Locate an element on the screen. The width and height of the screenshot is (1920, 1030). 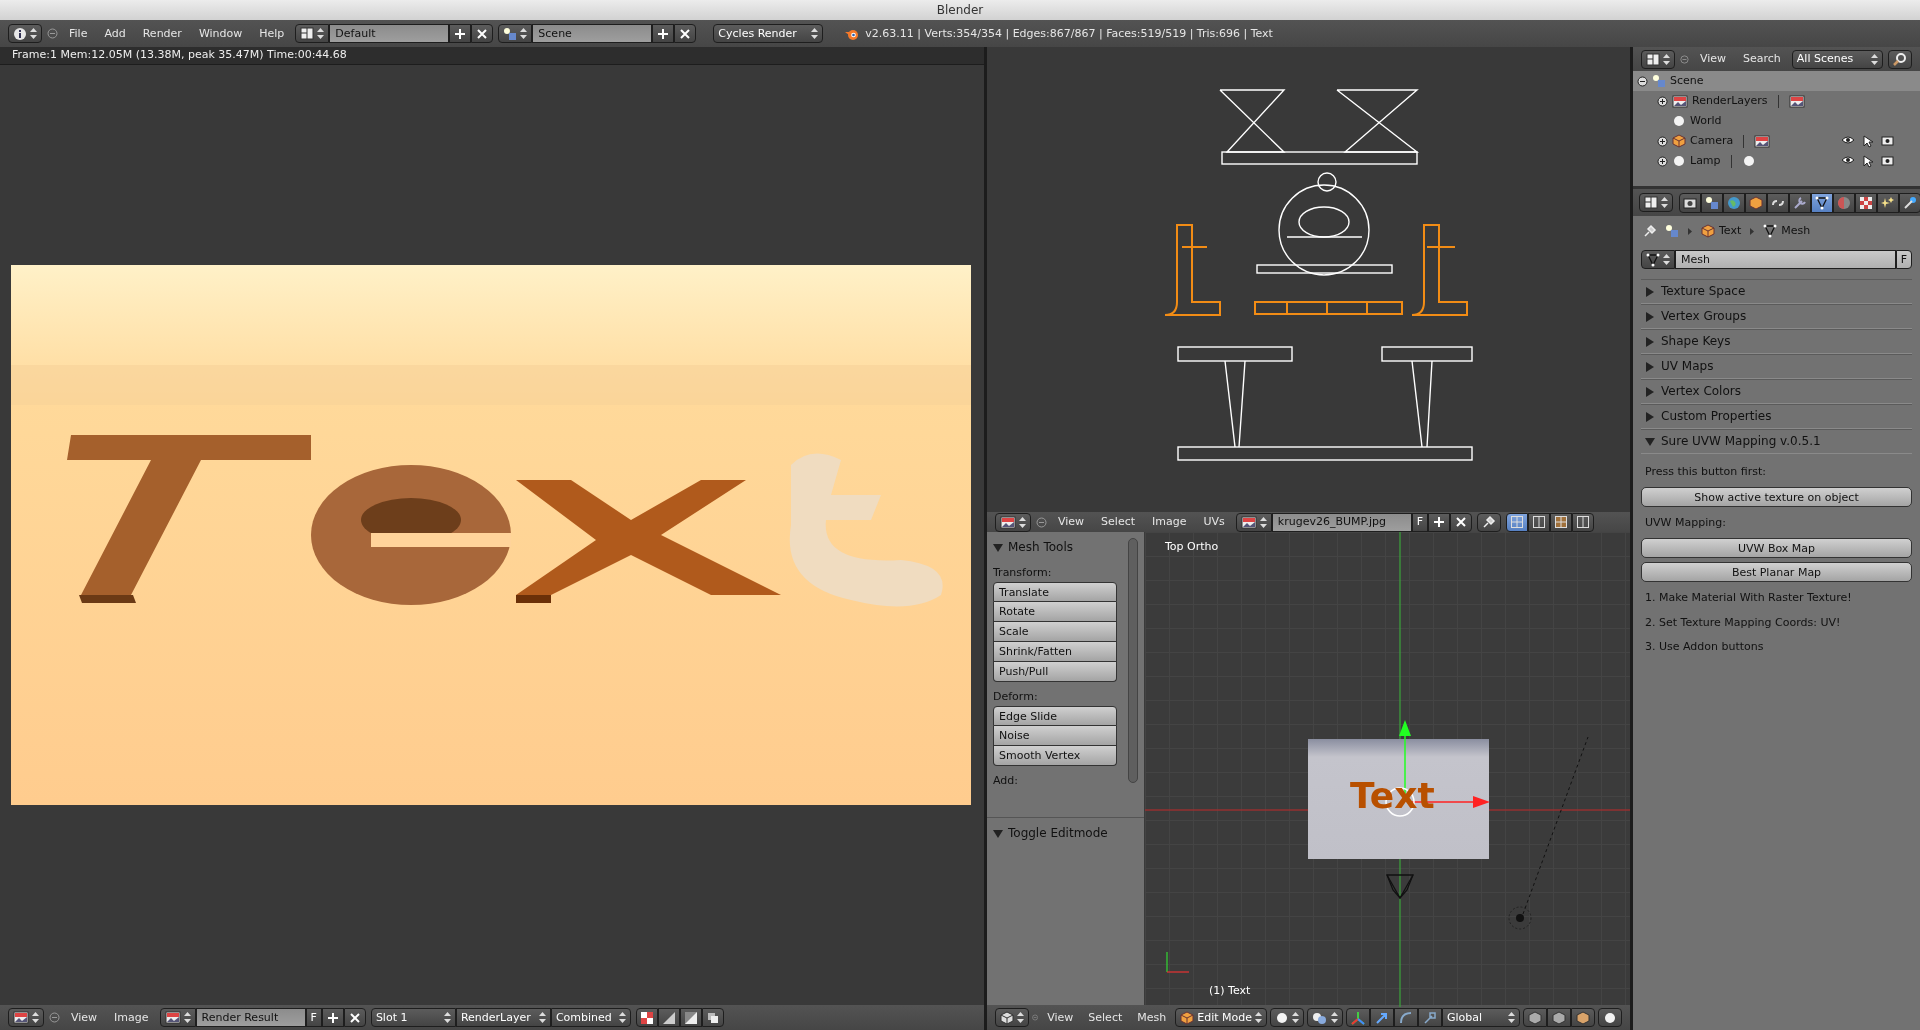
tree-label: World is located at coordinates (1706, 121).